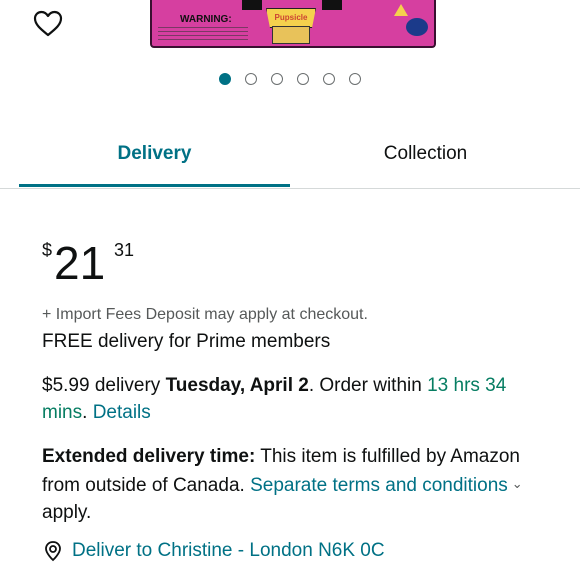 The height and width of the screenshot is (580, 580). I want to click on product-warning-fine-print, so click(203, 33).